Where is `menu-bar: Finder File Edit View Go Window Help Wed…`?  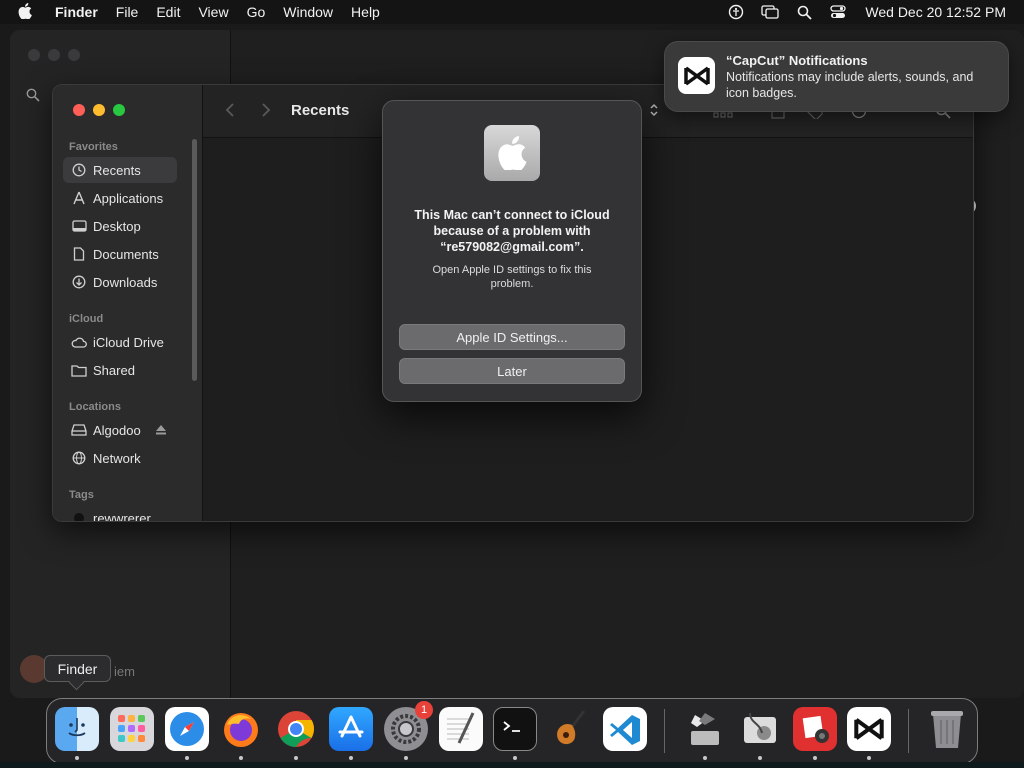
menu-bar: Finder File Edit View Go Window Help Wed… is located at coordinates (512, 12).